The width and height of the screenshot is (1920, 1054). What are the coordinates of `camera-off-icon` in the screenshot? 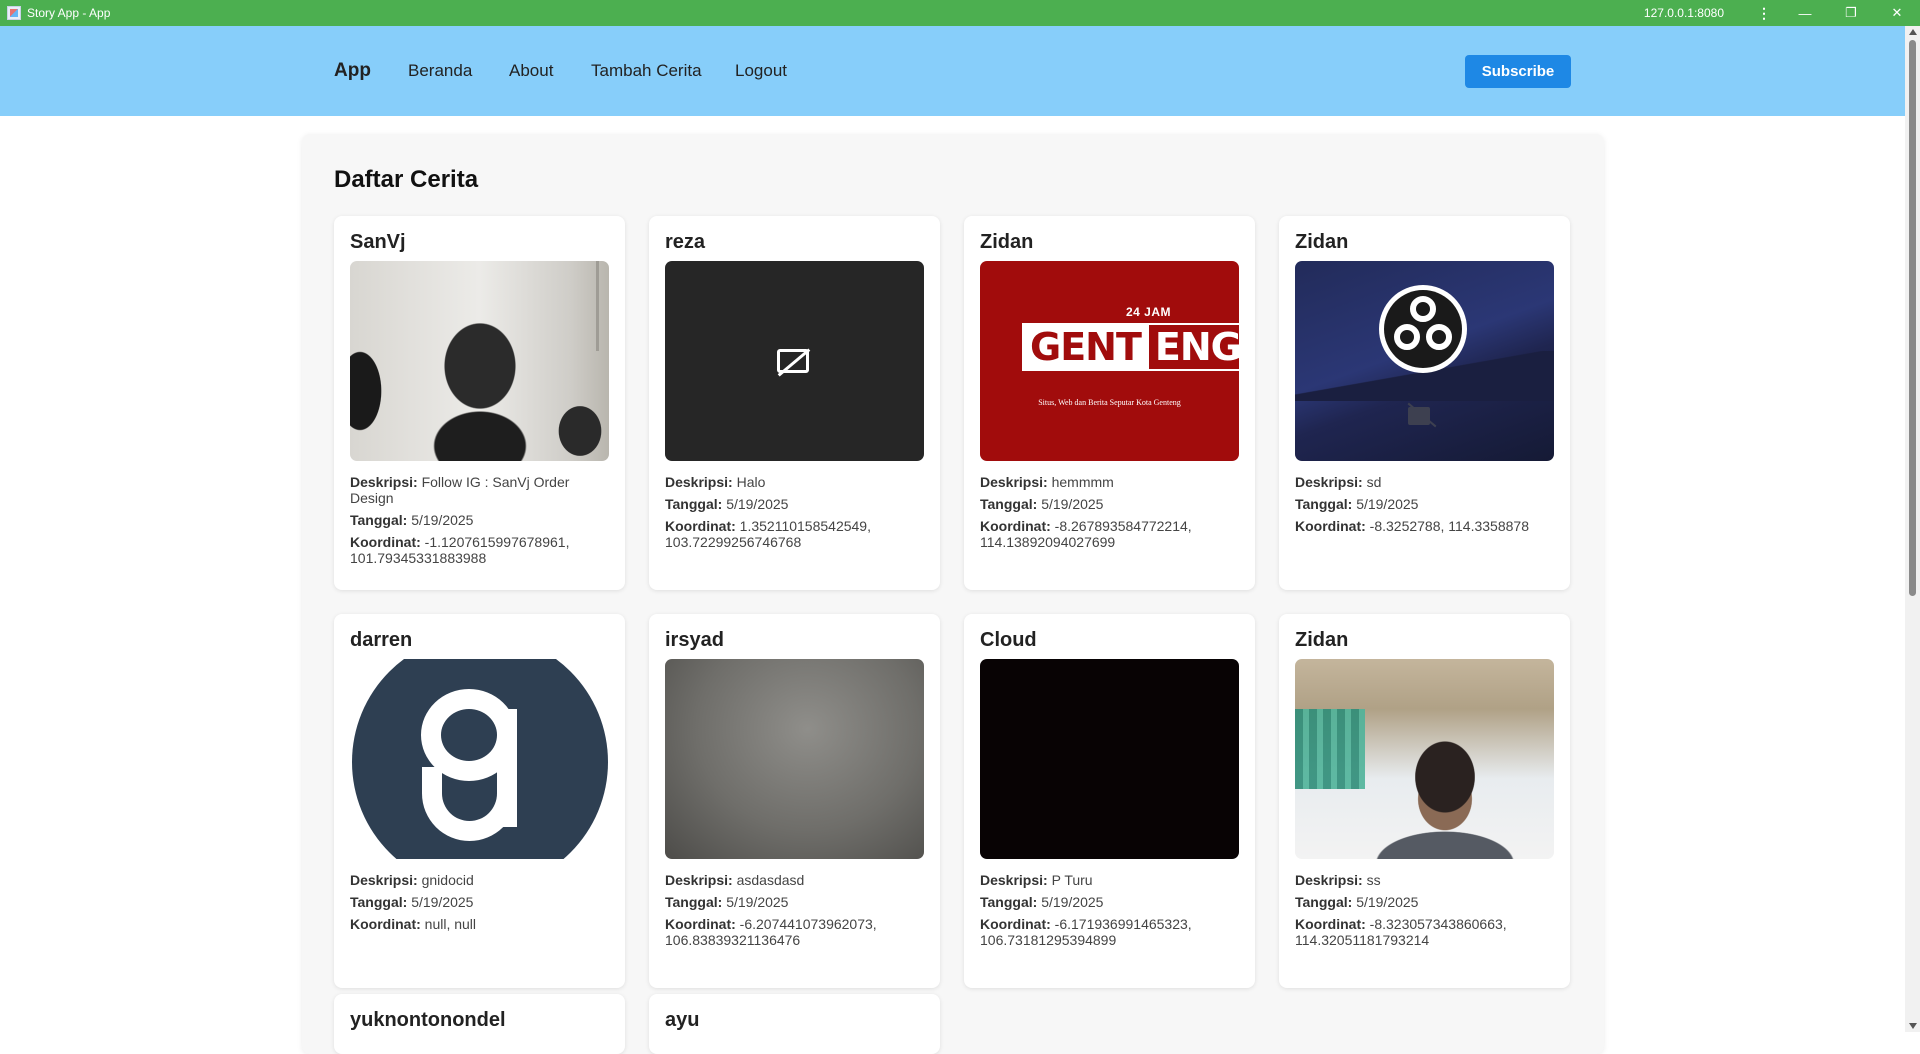 It's located at (793, 361).